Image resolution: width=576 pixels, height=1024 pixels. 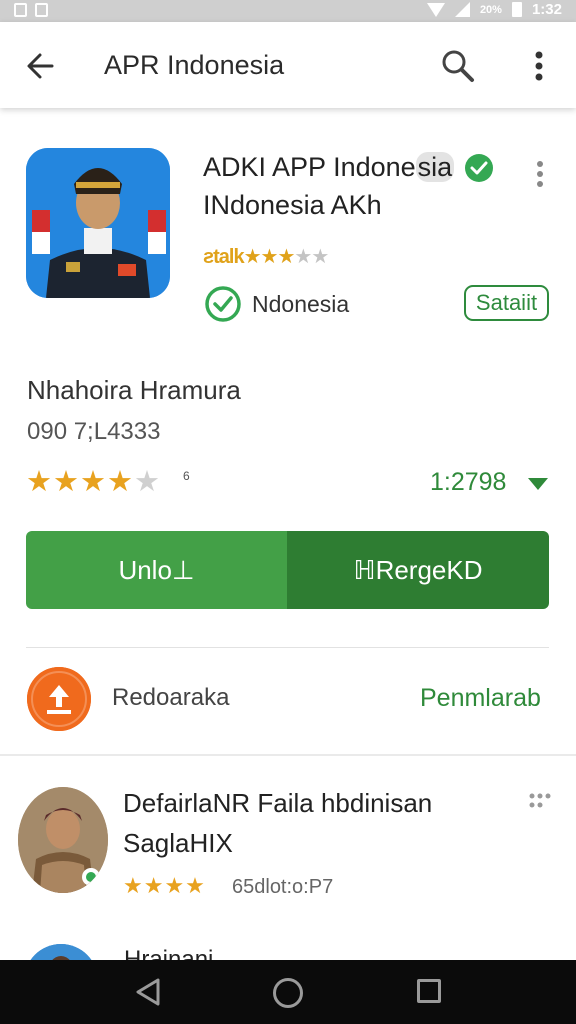 I want to click on app-icon, so click(x=98, y=223).